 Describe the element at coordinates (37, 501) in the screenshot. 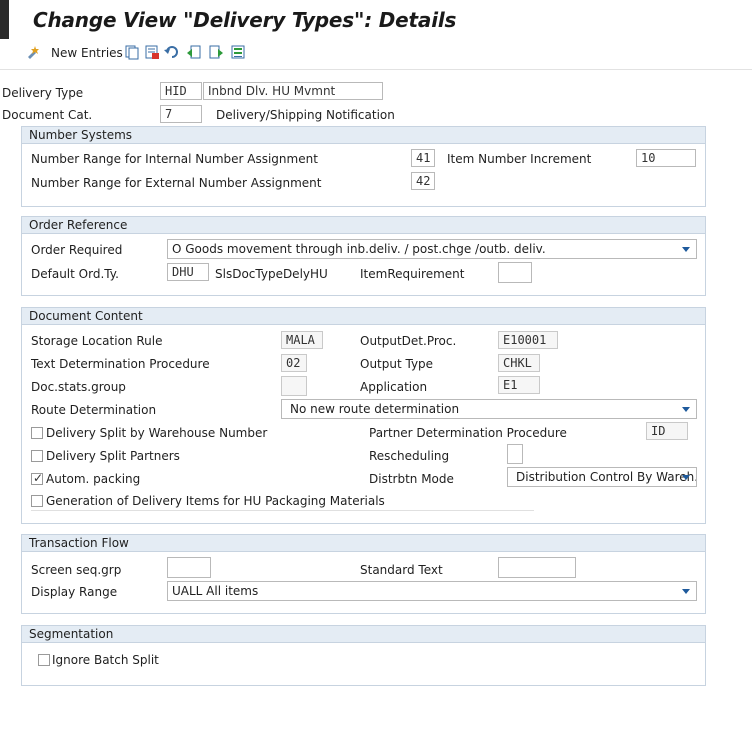

I see `generation-delivery-items-checkbox` at that location.